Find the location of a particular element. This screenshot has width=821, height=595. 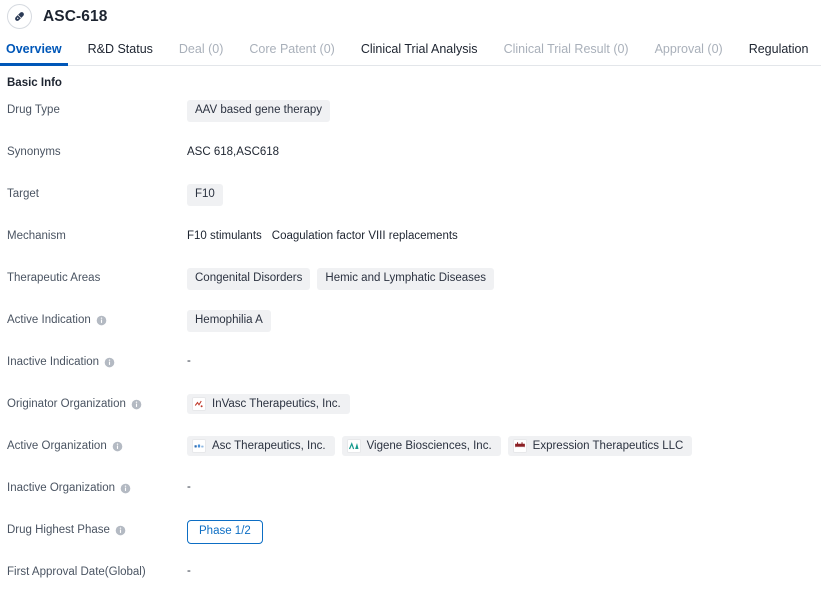

field-label: Drug Highest Phase is located at coordinates (93, 524).